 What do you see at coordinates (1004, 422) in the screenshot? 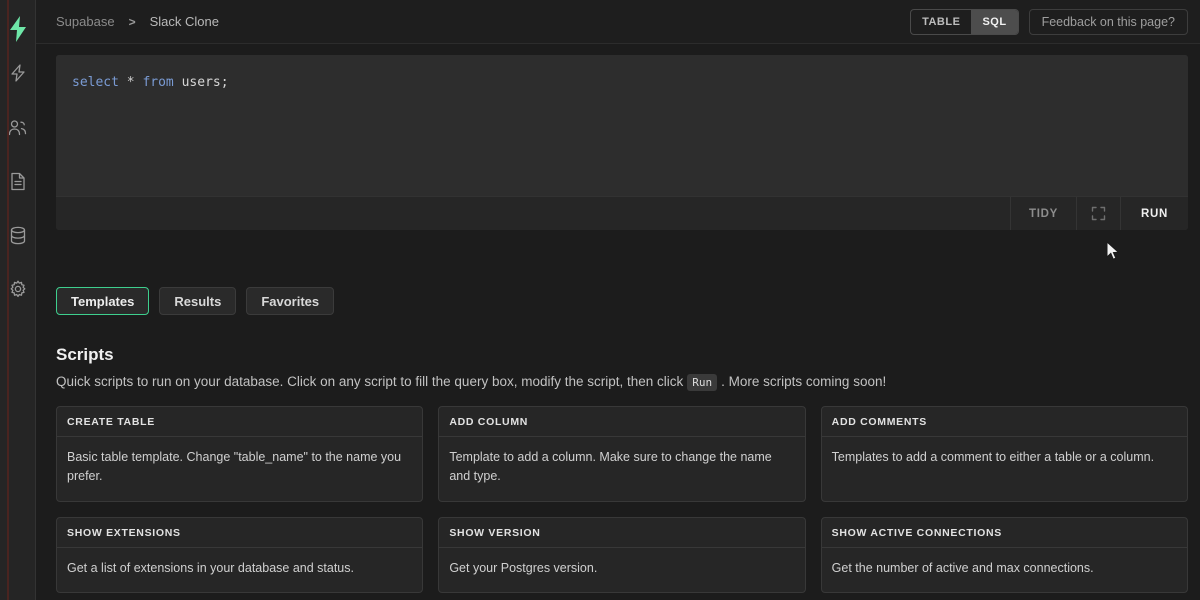
I see `script-card-title: ADD COMMENTS` at bounding box center [1004, 422].